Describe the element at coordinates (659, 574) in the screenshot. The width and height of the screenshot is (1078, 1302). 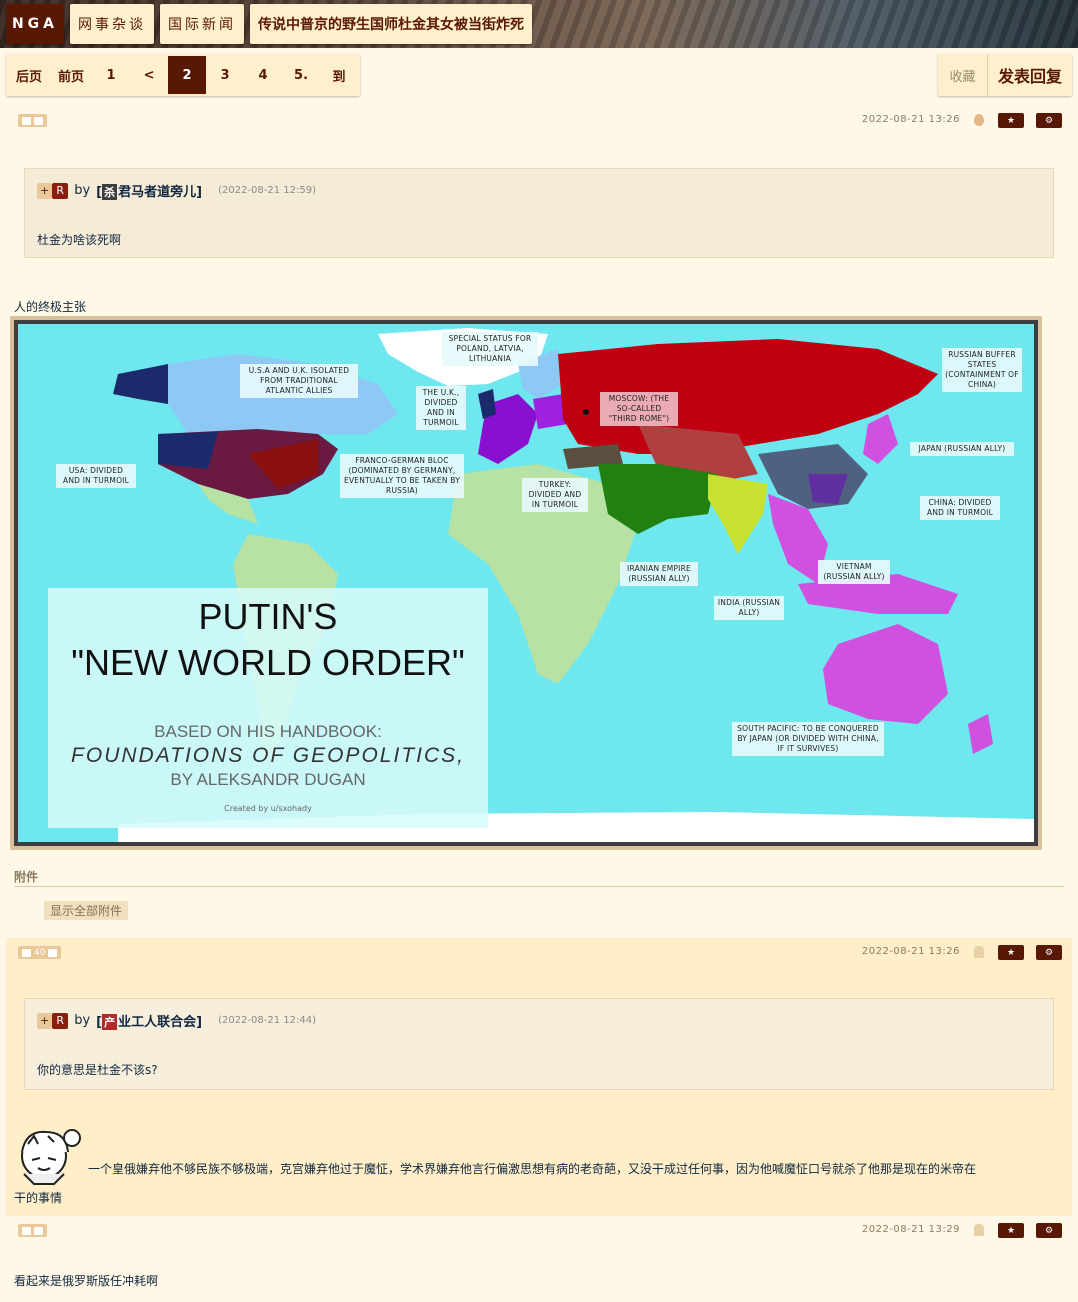
I see `map-label-iran: IRANIAN EMPIRE (RUSSIAN ALLY)` at that location.